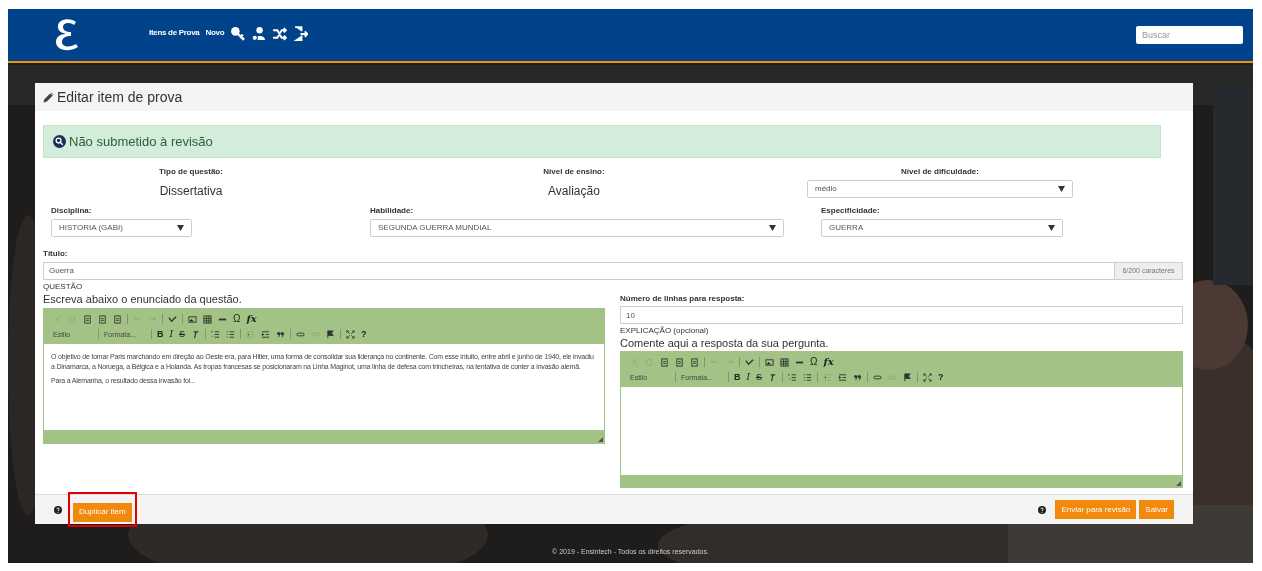 The image size is (1262, 571). What do you see at coordinates (215, 33) in the screenshot?
I see `nav-link: Novo` at bounding box center [215, 33].